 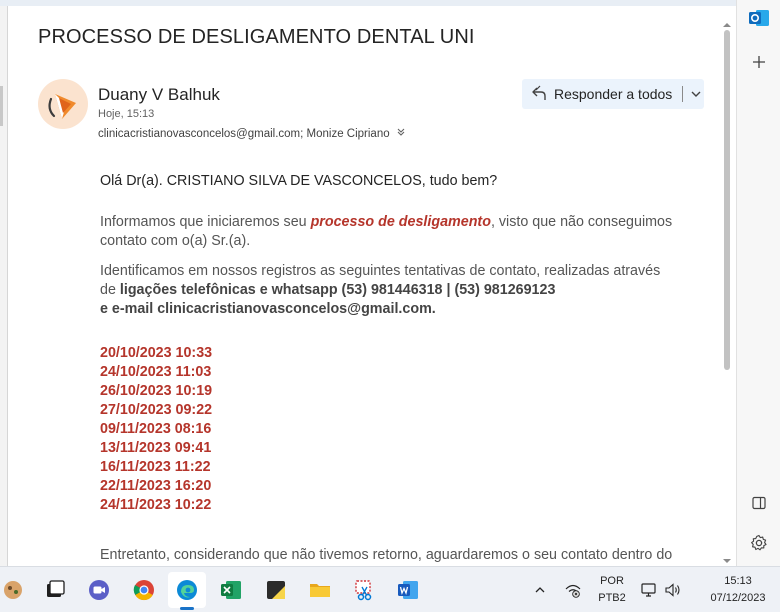 I want to click on reply-all-button: Responder a todos, so click(x=613, y=94).